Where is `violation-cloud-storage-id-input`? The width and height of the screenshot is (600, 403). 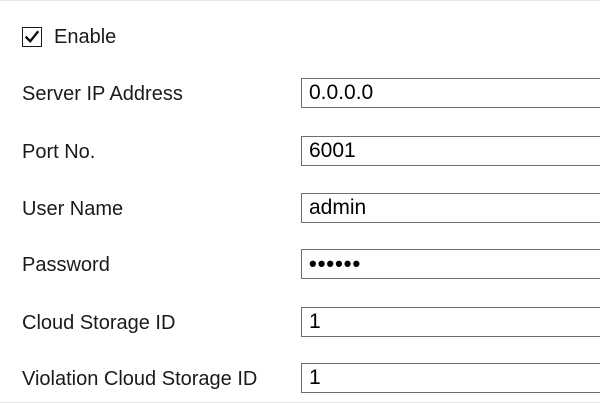 violation-cloud-storage-id-input is located at coordinates (450, 378).